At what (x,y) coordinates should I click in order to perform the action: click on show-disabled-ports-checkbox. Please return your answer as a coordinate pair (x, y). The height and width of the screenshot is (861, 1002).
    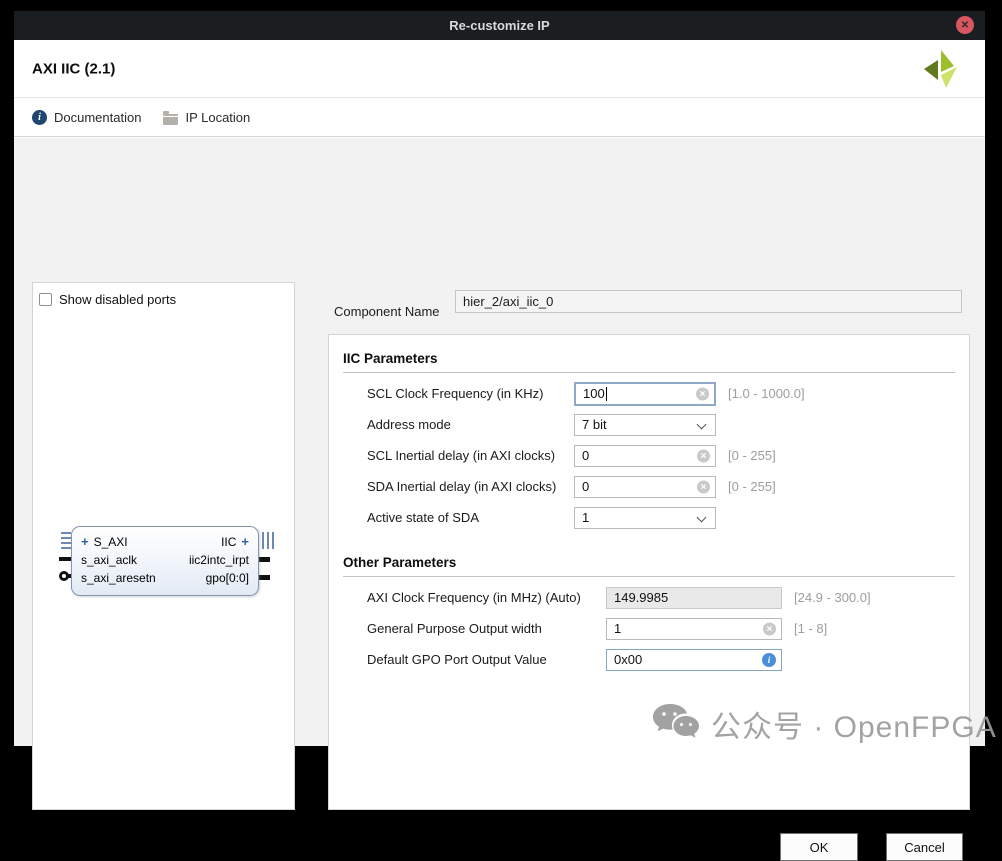
    Looking at the image, I should click on (45, 299).